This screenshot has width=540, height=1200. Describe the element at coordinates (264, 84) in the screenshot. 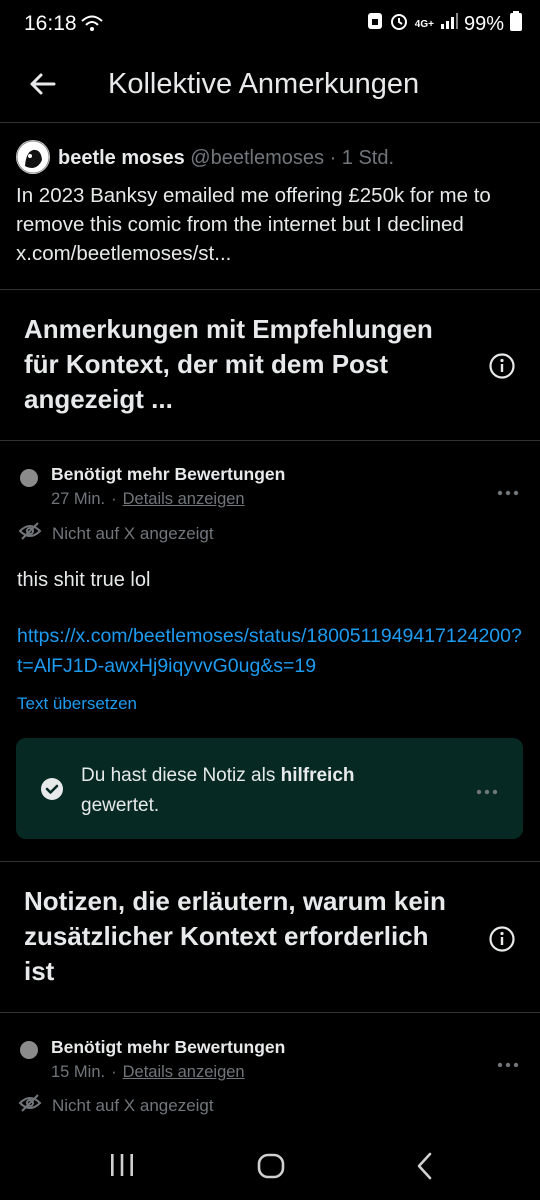

I see `page-title: Kollektive Anmerkungen` at that location.